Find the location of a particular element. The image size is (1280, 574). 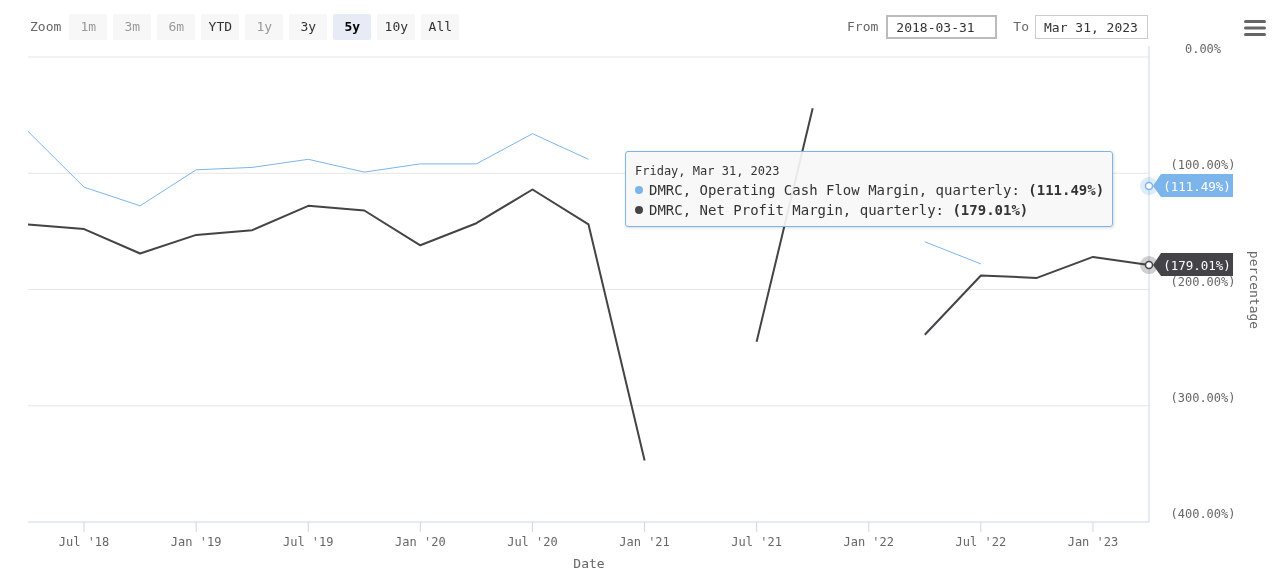

zoom-button: YTD is located at coordinates (220, 27).